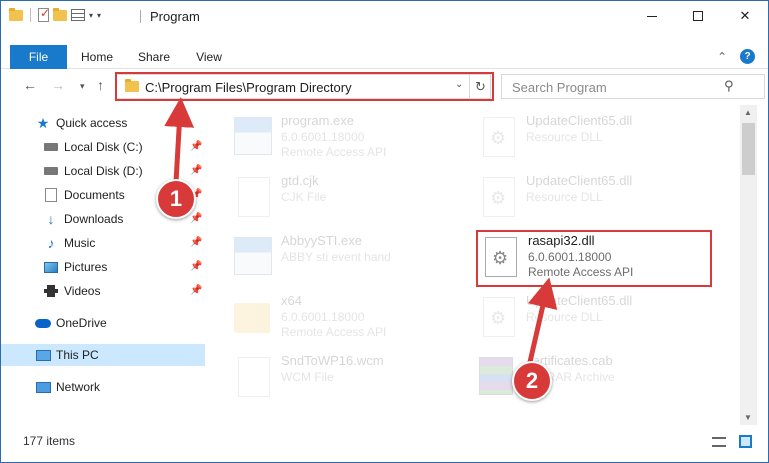  What do you see at coordinates (103, 291) in the screenshot?
I see `sidebar-item-videos: Videos 📌` at bounding box center [103, 291].